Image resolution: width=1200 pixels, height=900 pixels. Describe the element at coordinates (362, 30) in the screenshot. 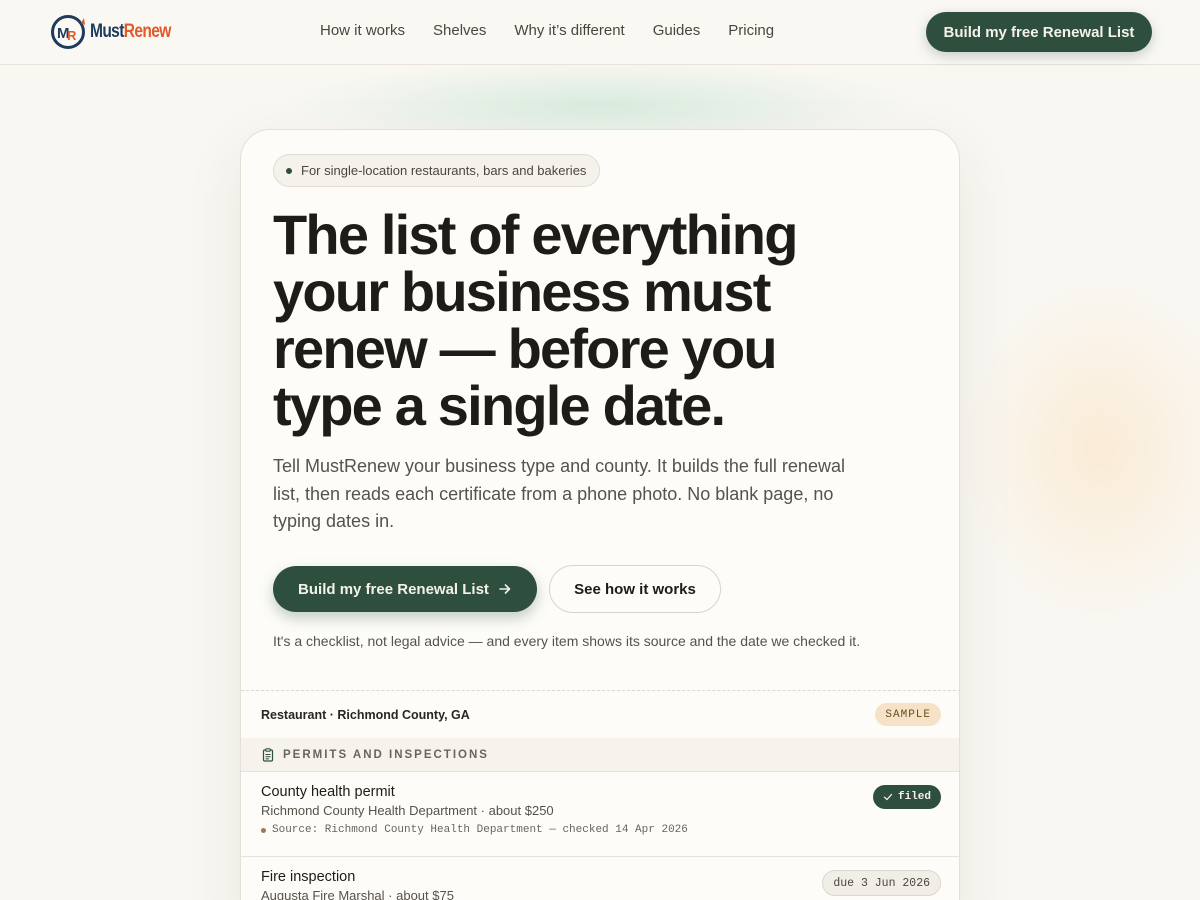

I see `nav-item-how-it-works: How it works` at that location.